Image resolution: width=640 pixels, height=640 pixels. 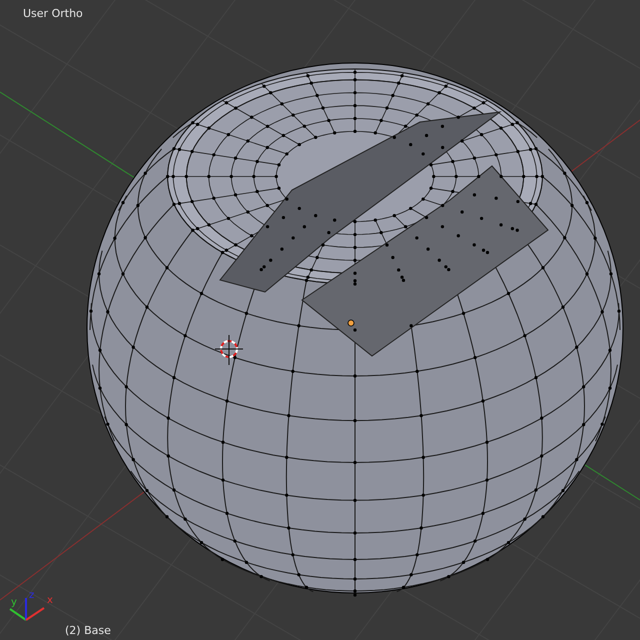 What do you see at coordinates (27, 609) in the screenshot?
I see `axis-gizmo-icon` at bounding box center [27, 609].